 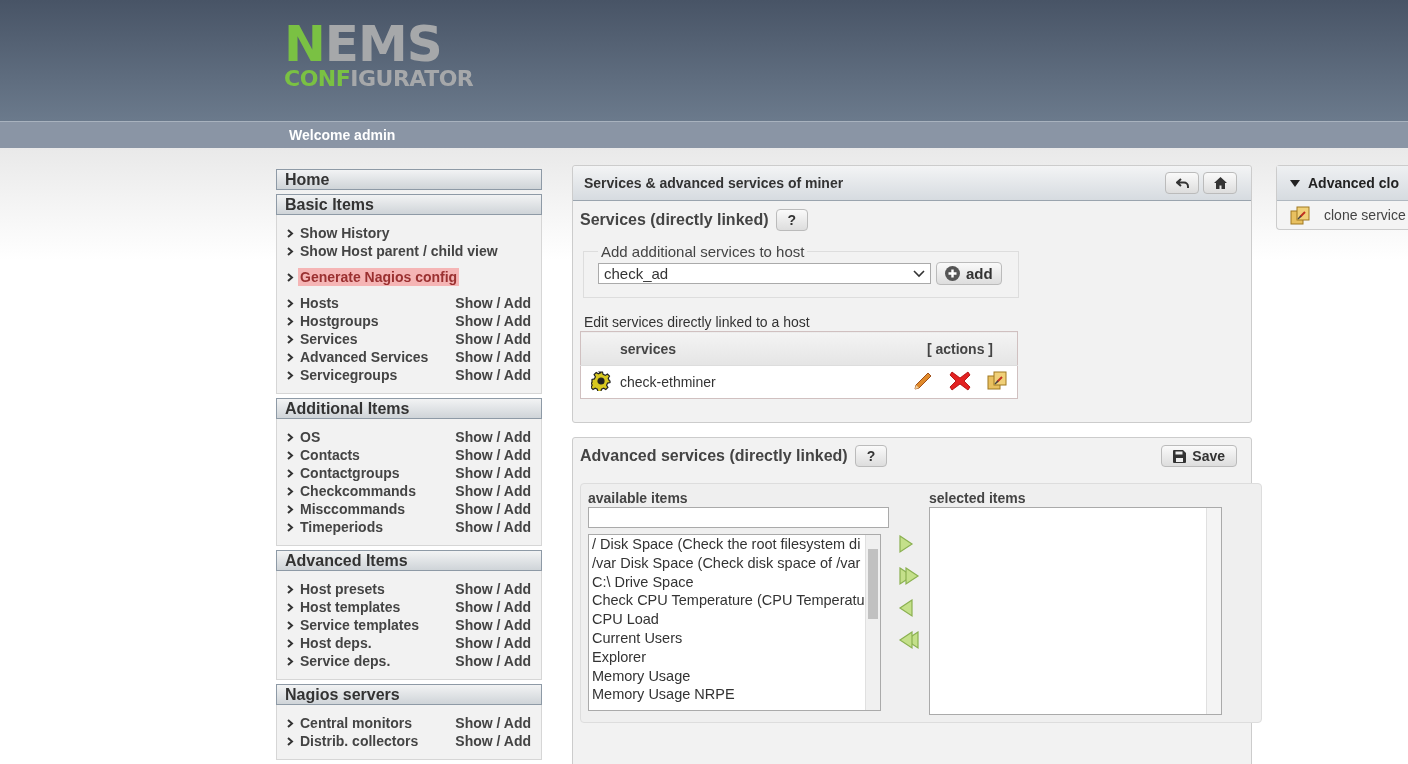 What do you see at coordinates (379, 277) in the screenshot?
I see `highlighted-menu-link: Generate Nagios config` at bounding box center [379, 277].